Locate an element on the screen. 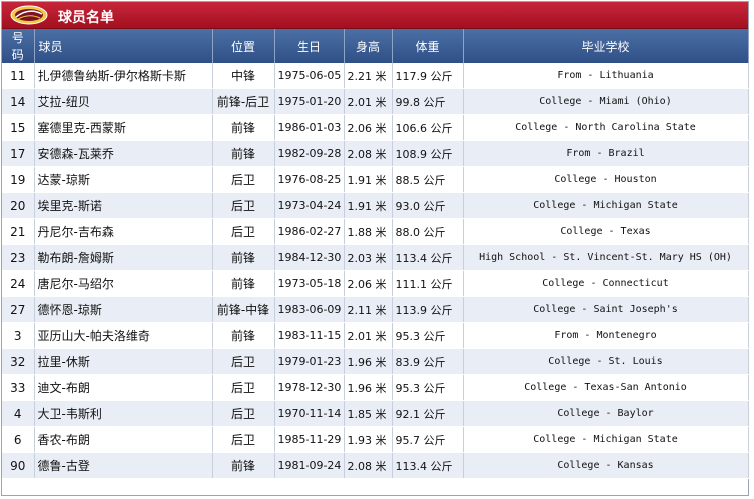 The image size is (754, 499). player-birthday: 1978-12-30 is located at coordinates (309, 387).